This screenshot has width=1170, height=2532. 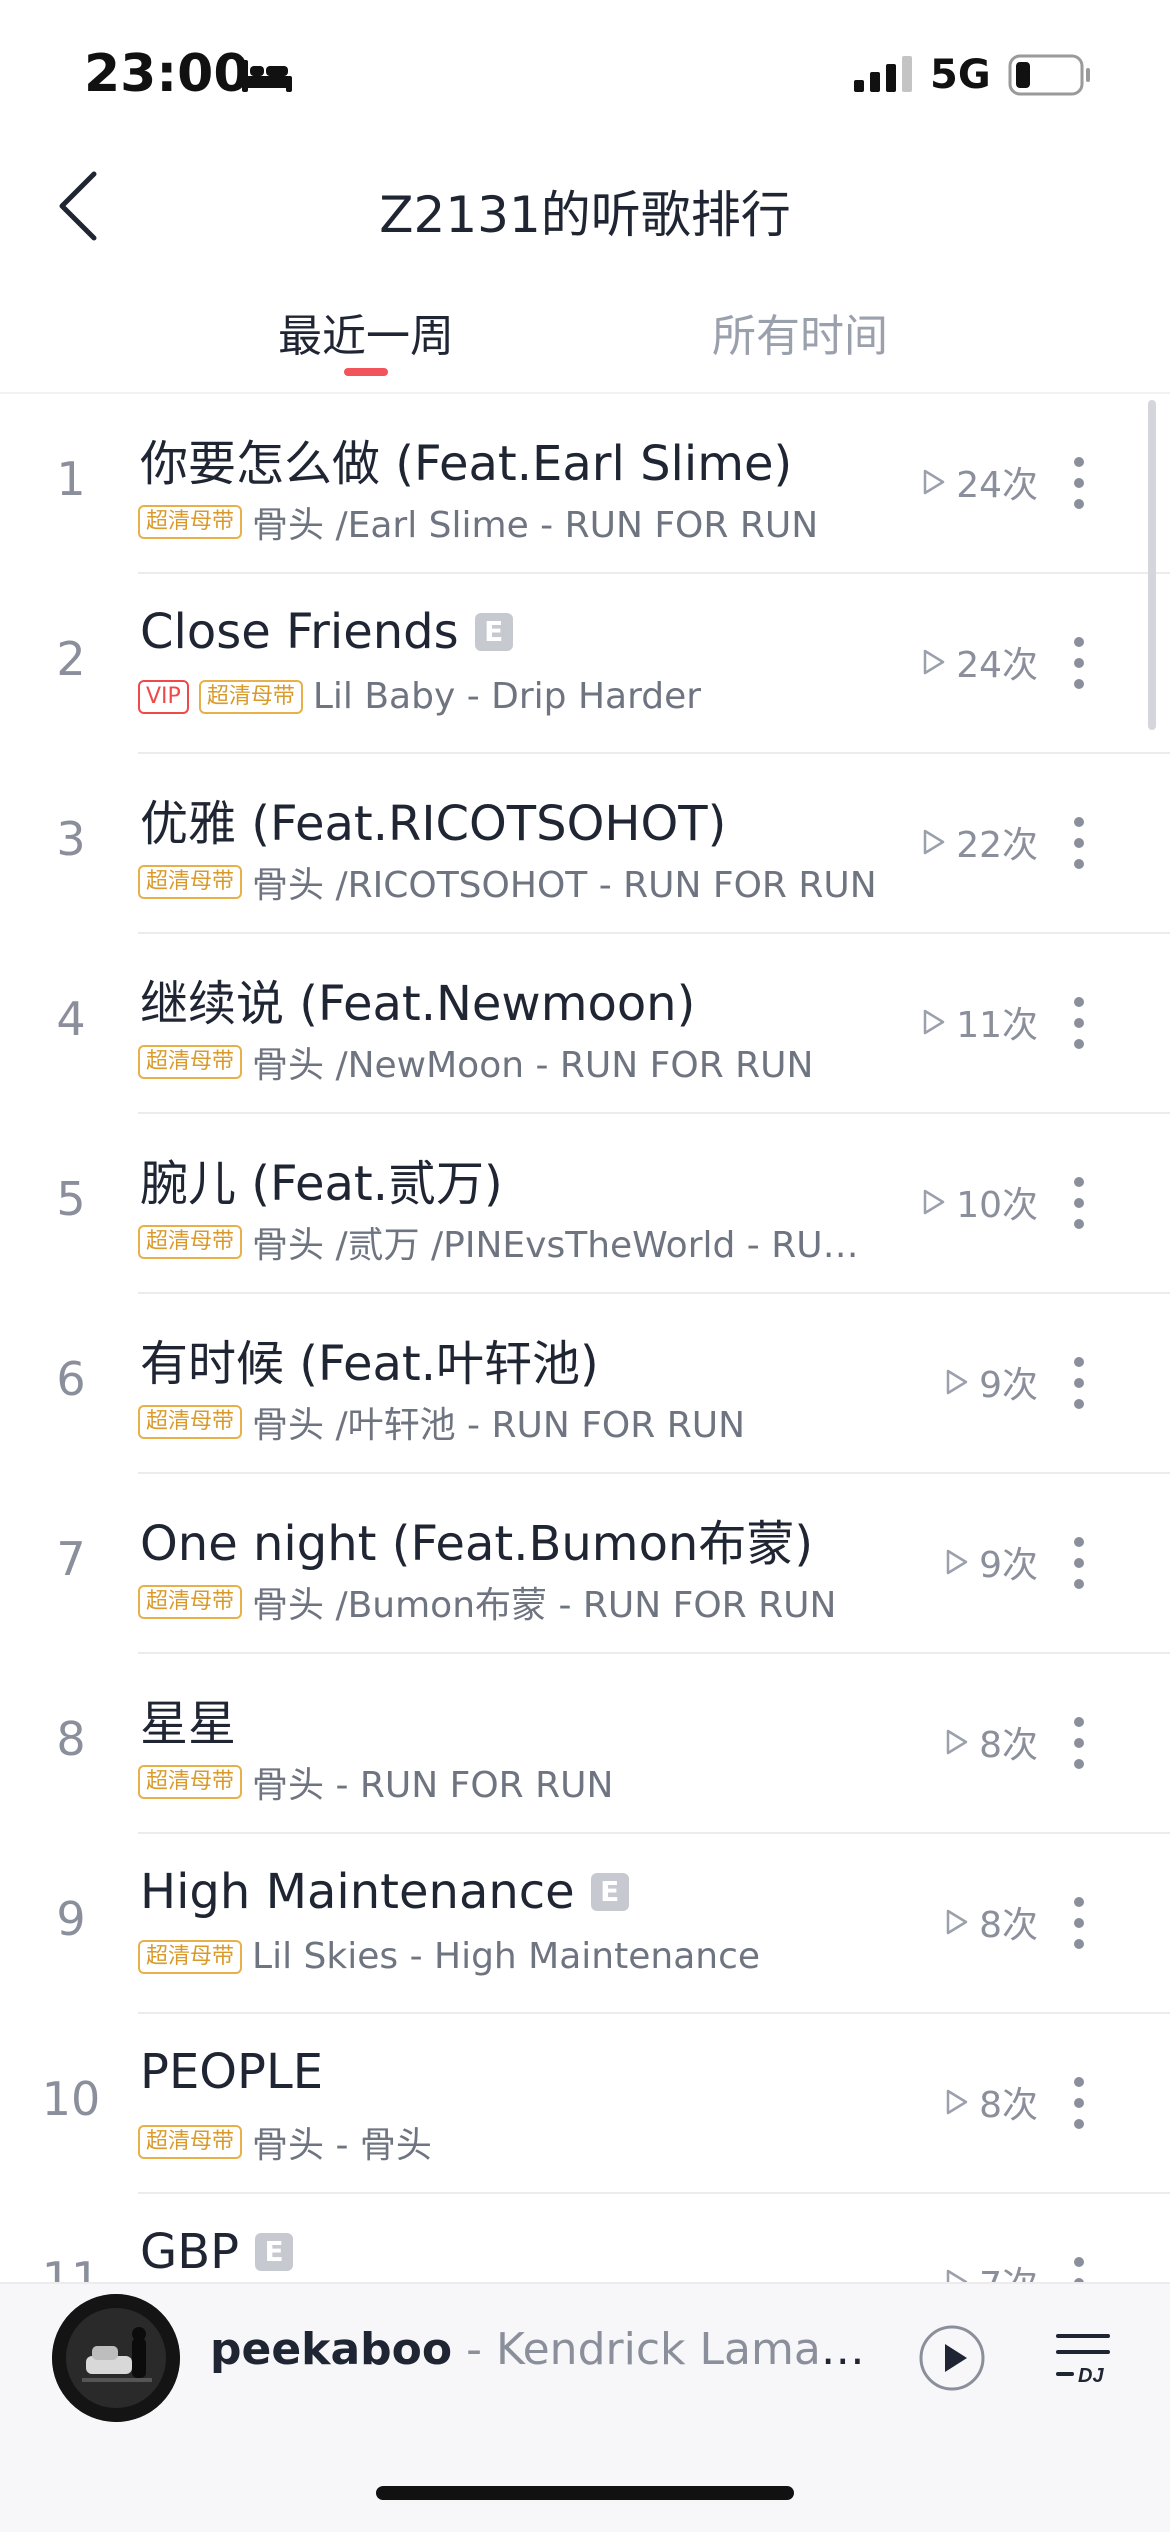 I want to click on playlist-dj-button: DJ, so click(x=1083, y=2360).